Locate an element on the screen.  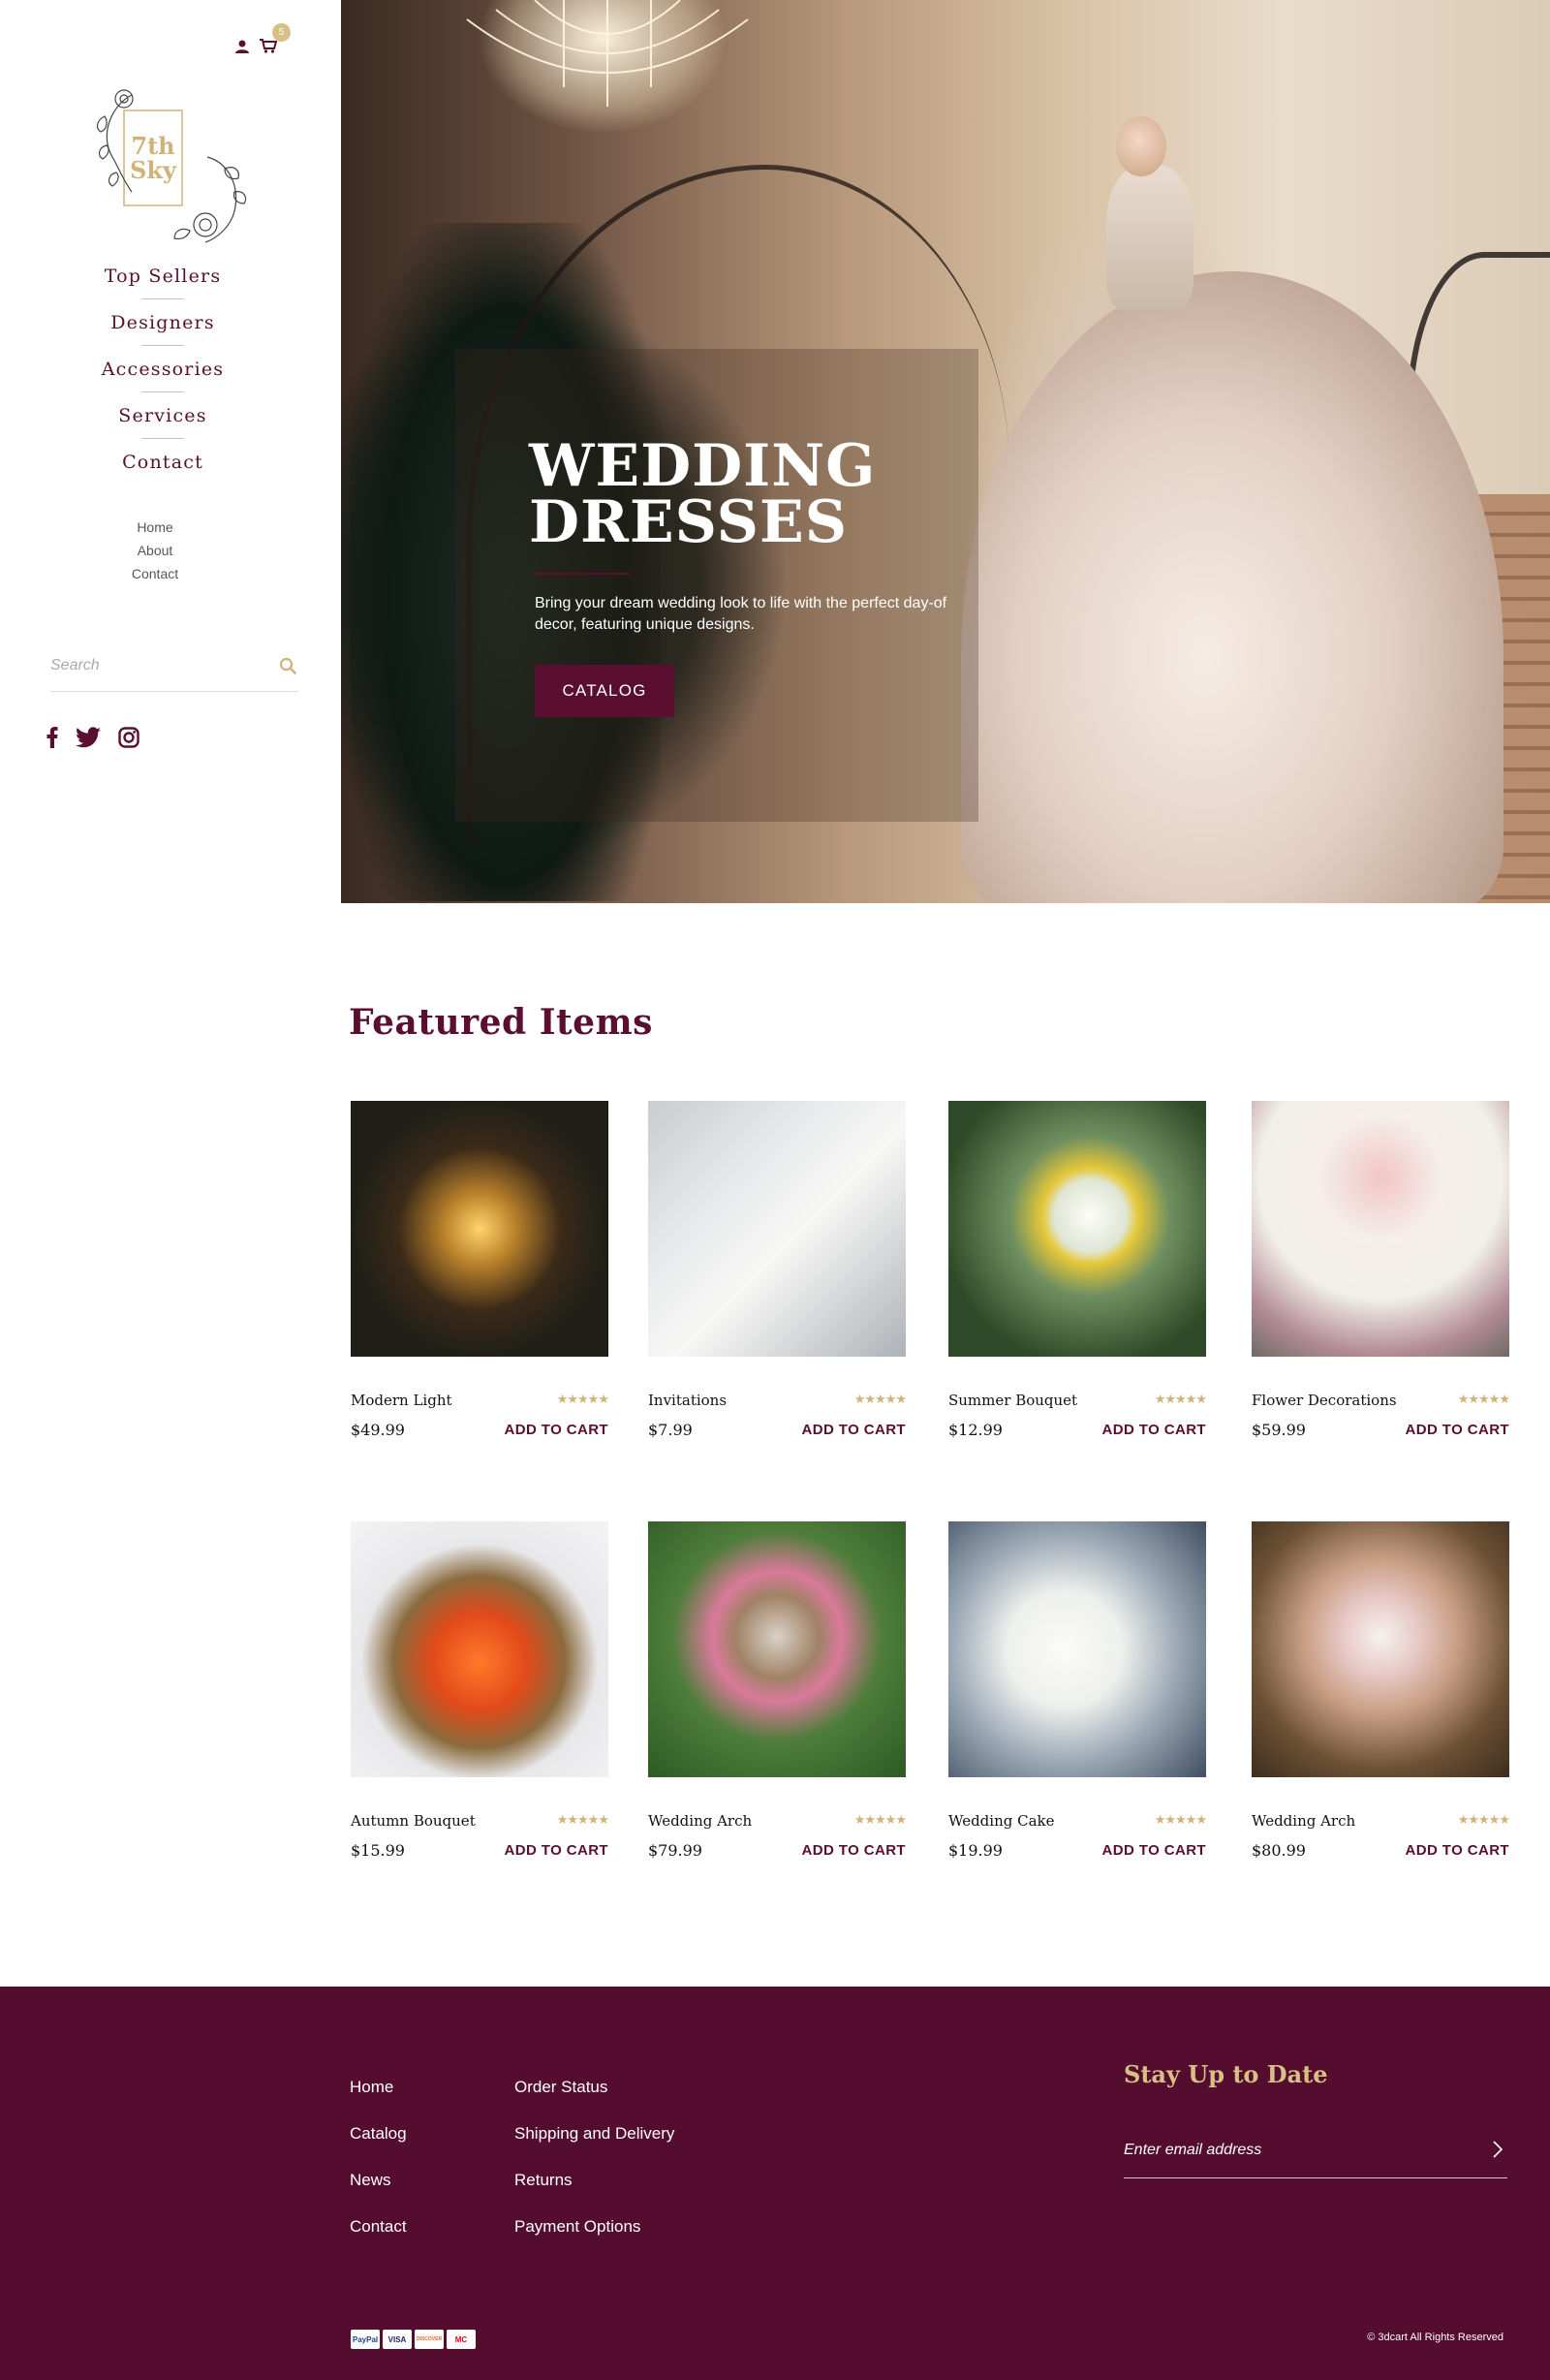
logo: 7th Sky is located at coordinates (170, 167).